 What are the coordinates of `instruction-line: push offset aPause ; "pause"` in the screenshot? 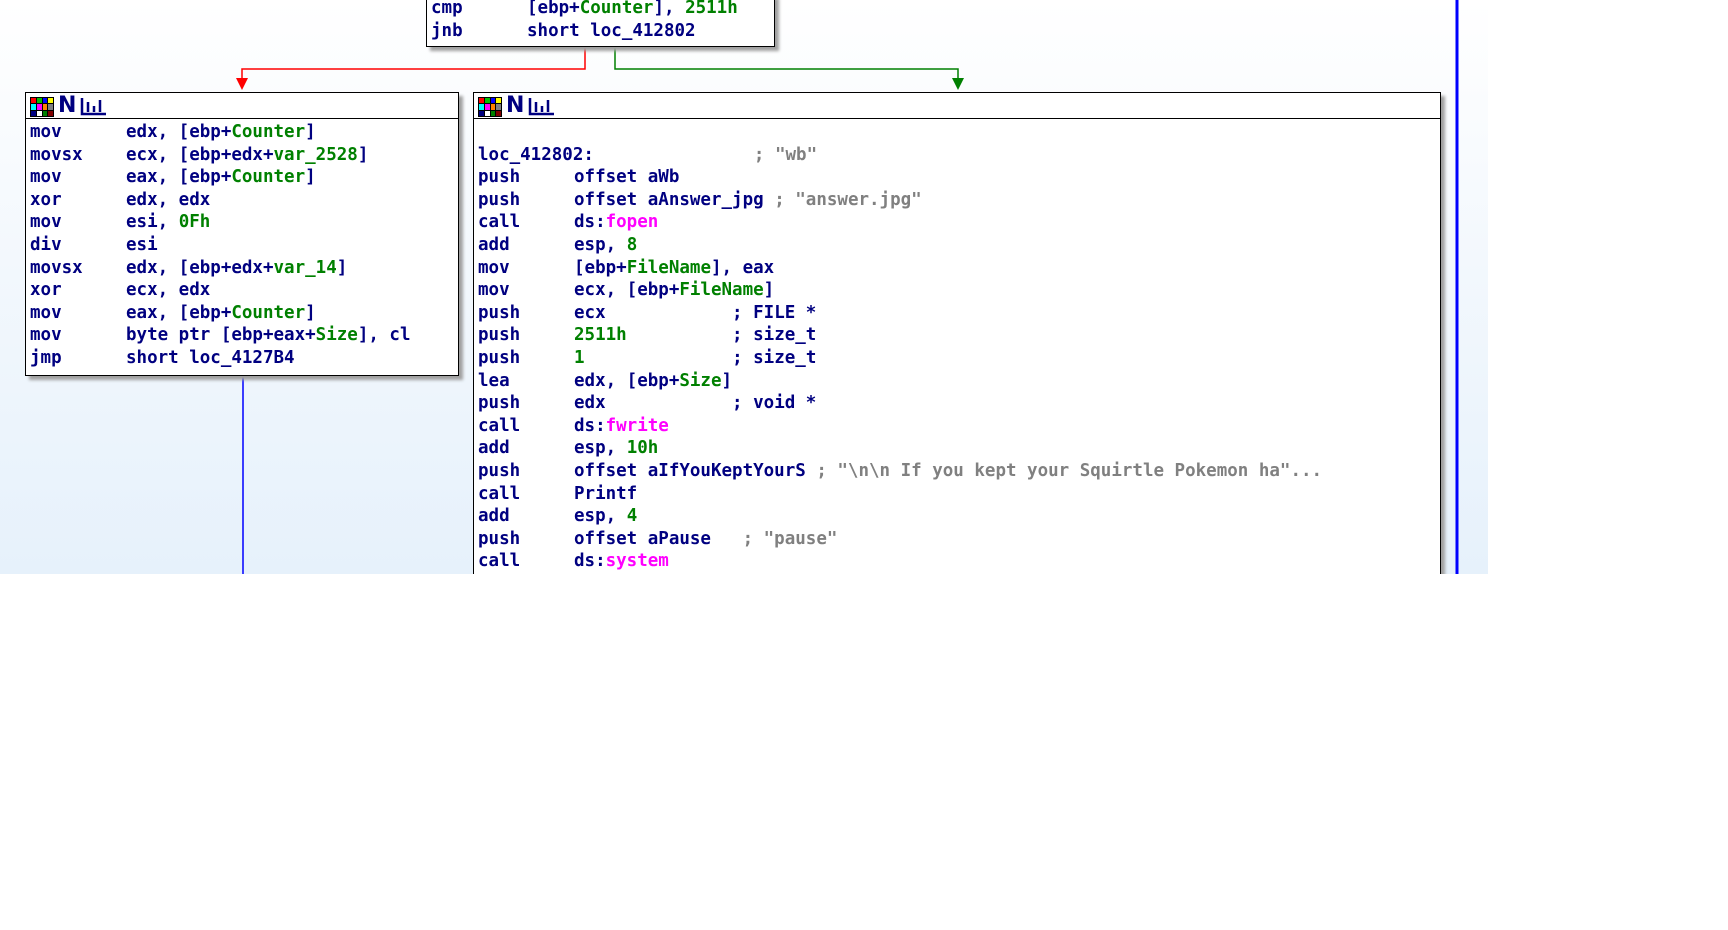 It's located at (959, 539).